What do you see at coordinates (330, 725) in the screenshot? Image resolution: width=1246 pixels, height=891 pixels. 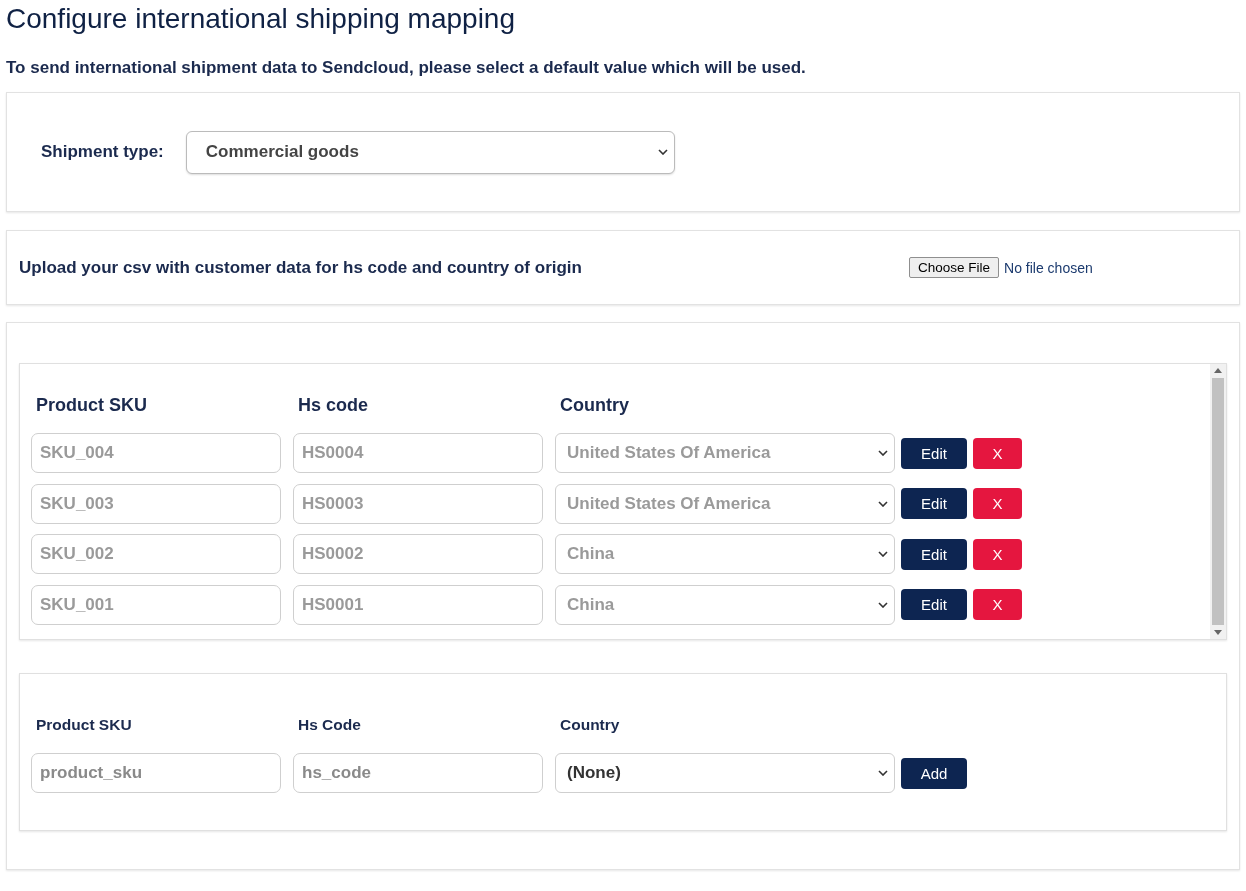 I see `column-header: Hs Code` at bounding box center [330, 725].